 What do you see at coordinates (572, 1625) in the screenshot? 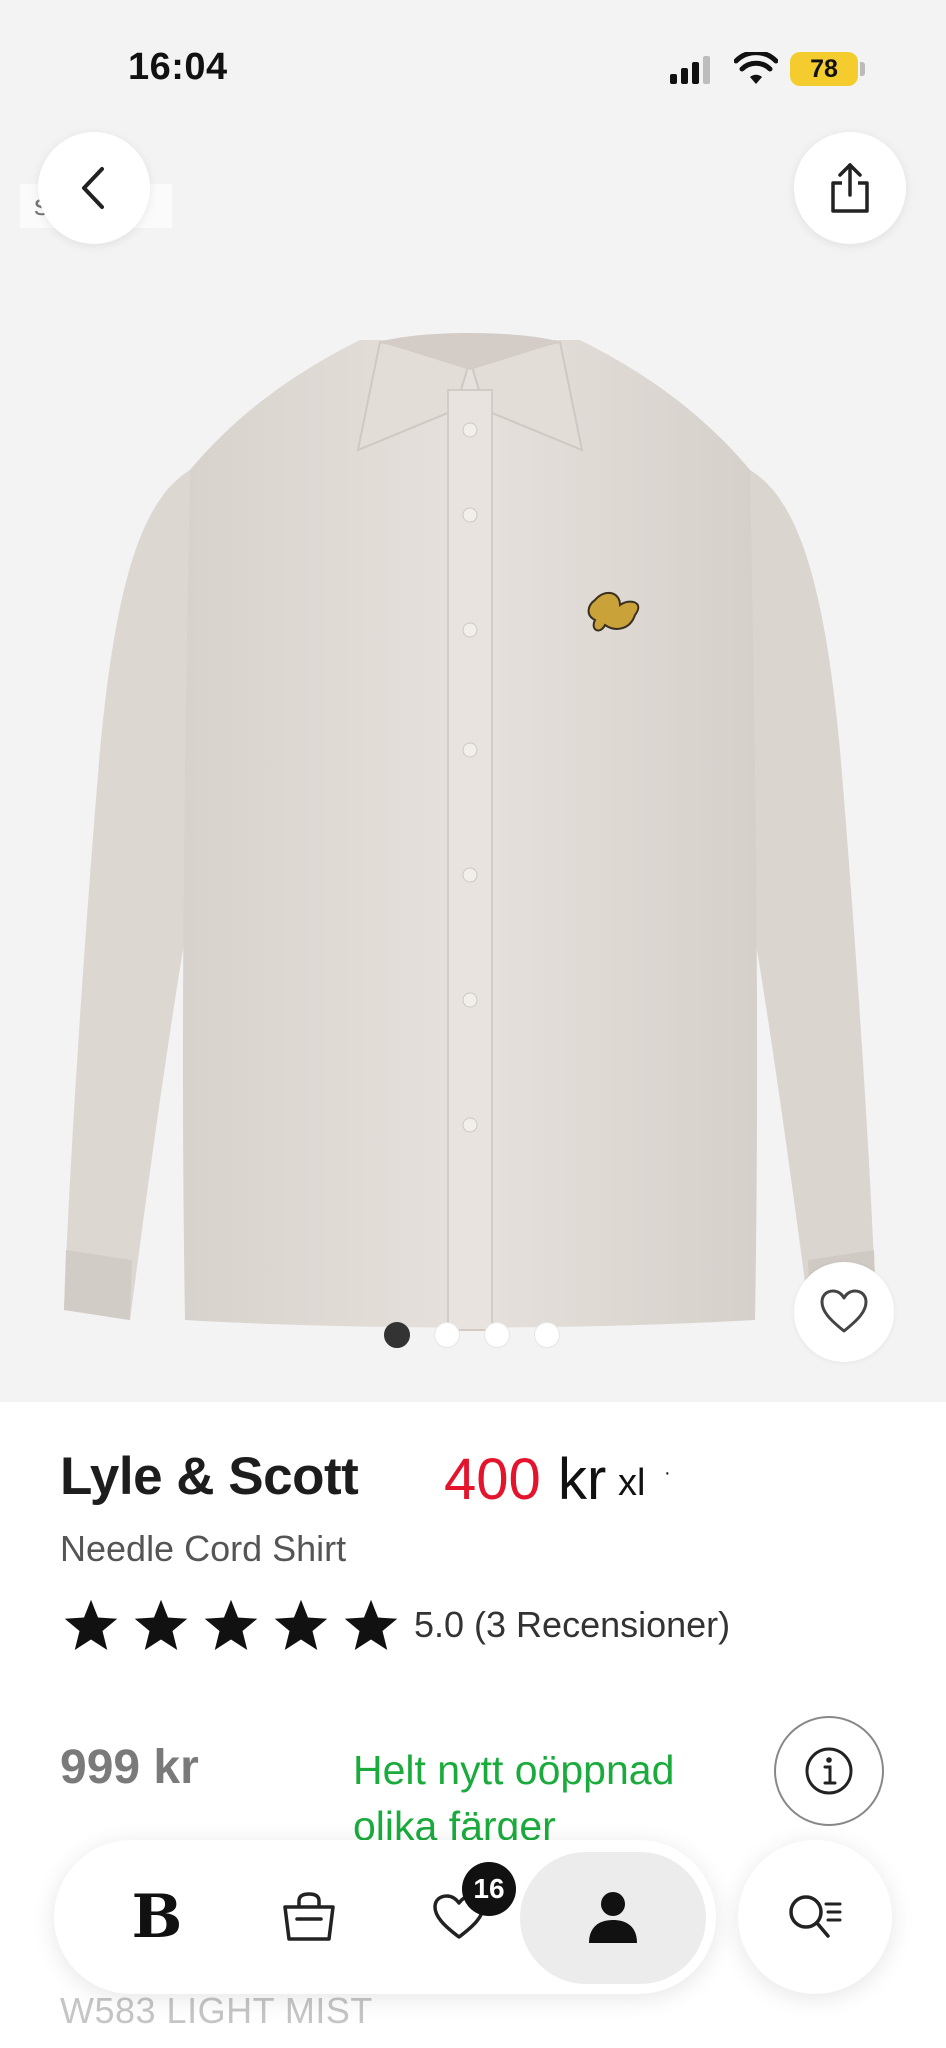
I see `rating-text: 5.0 (3 Recensioner)` at bounding box center [572, 1625].